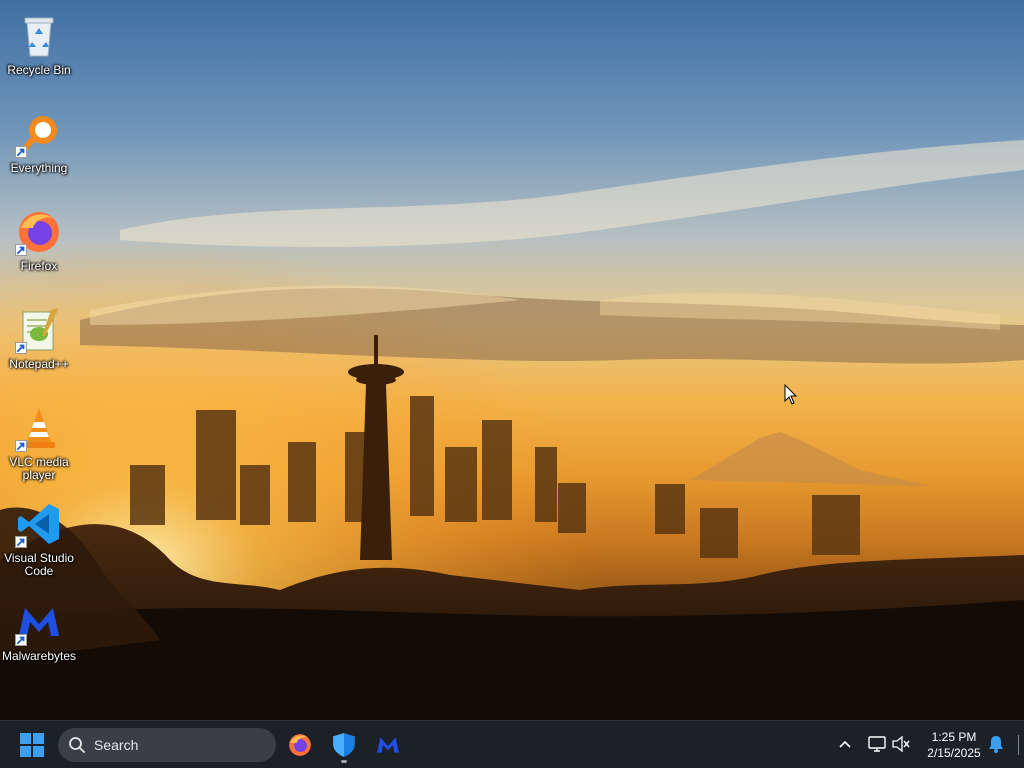  I want to click on desktop-icon-malwarebytes: Malwarebytes, so click(39, 638).